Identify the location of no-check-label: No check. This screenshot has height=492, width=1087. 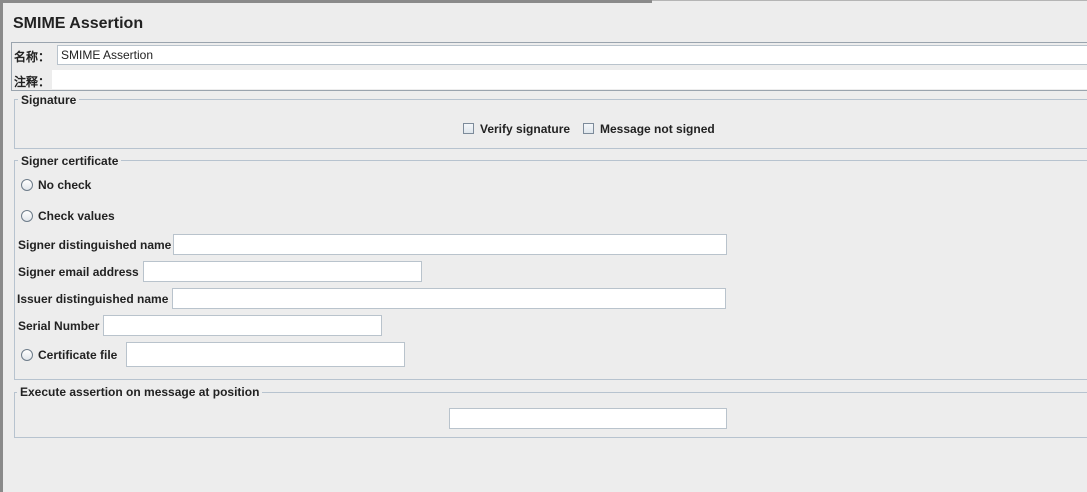
(64, 185).